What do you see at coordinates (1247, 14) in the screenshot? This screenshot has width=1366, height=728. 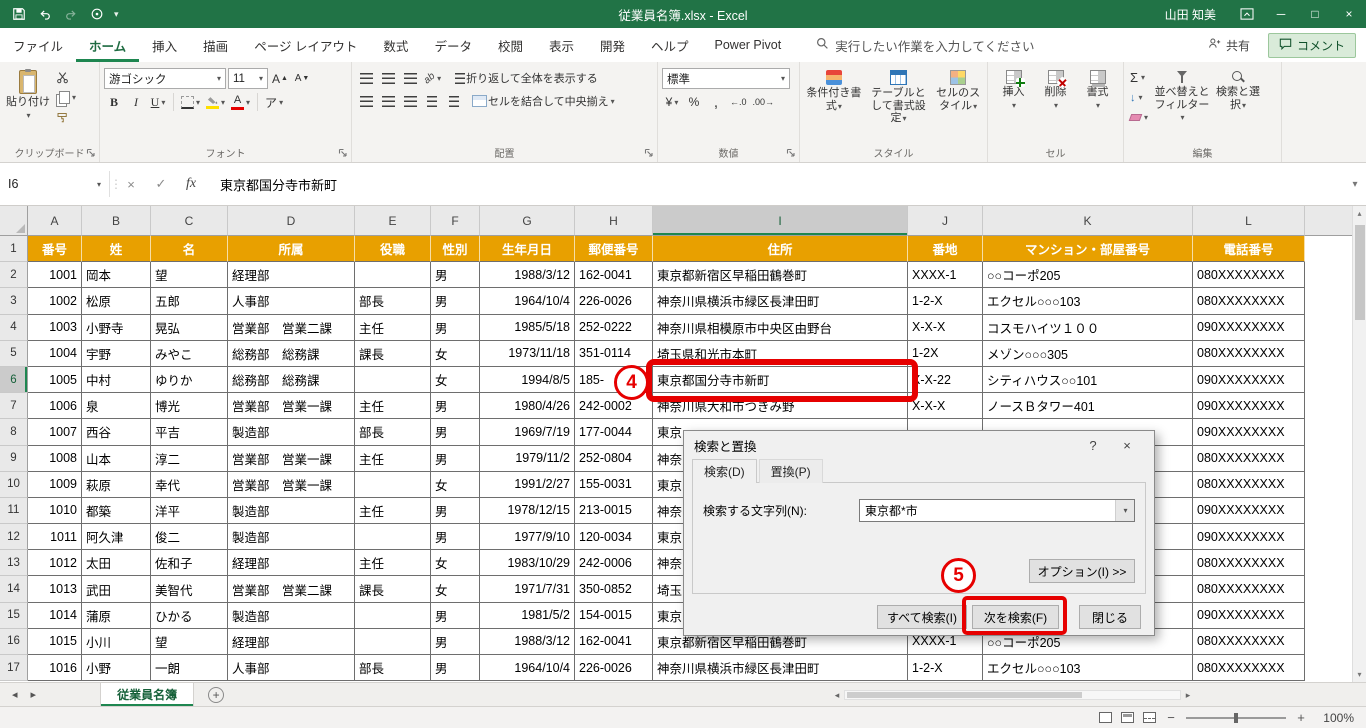 I see `ribbon-display-options-icon` at bounding box center [1247, 14].